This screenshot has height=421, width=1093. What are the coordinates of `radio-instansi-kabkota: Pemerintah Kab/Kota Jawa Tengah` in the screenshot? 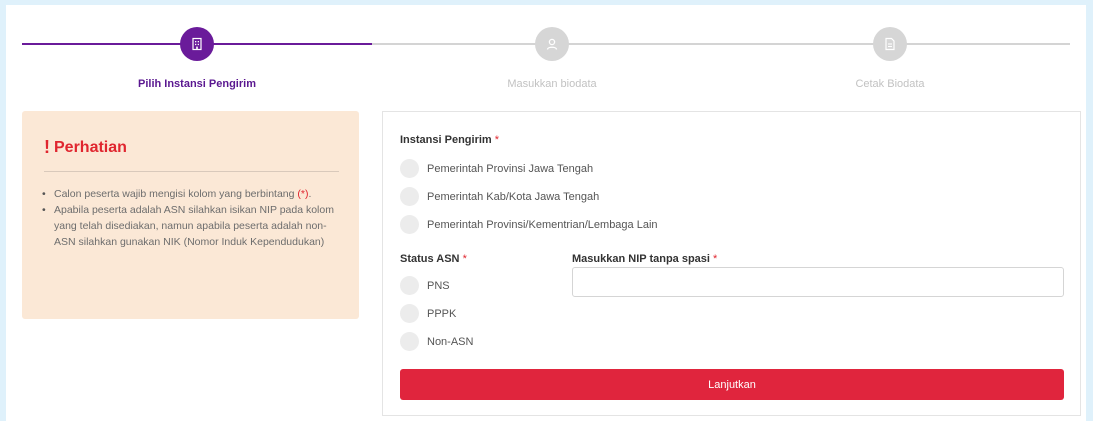 It's located at (499, 196).